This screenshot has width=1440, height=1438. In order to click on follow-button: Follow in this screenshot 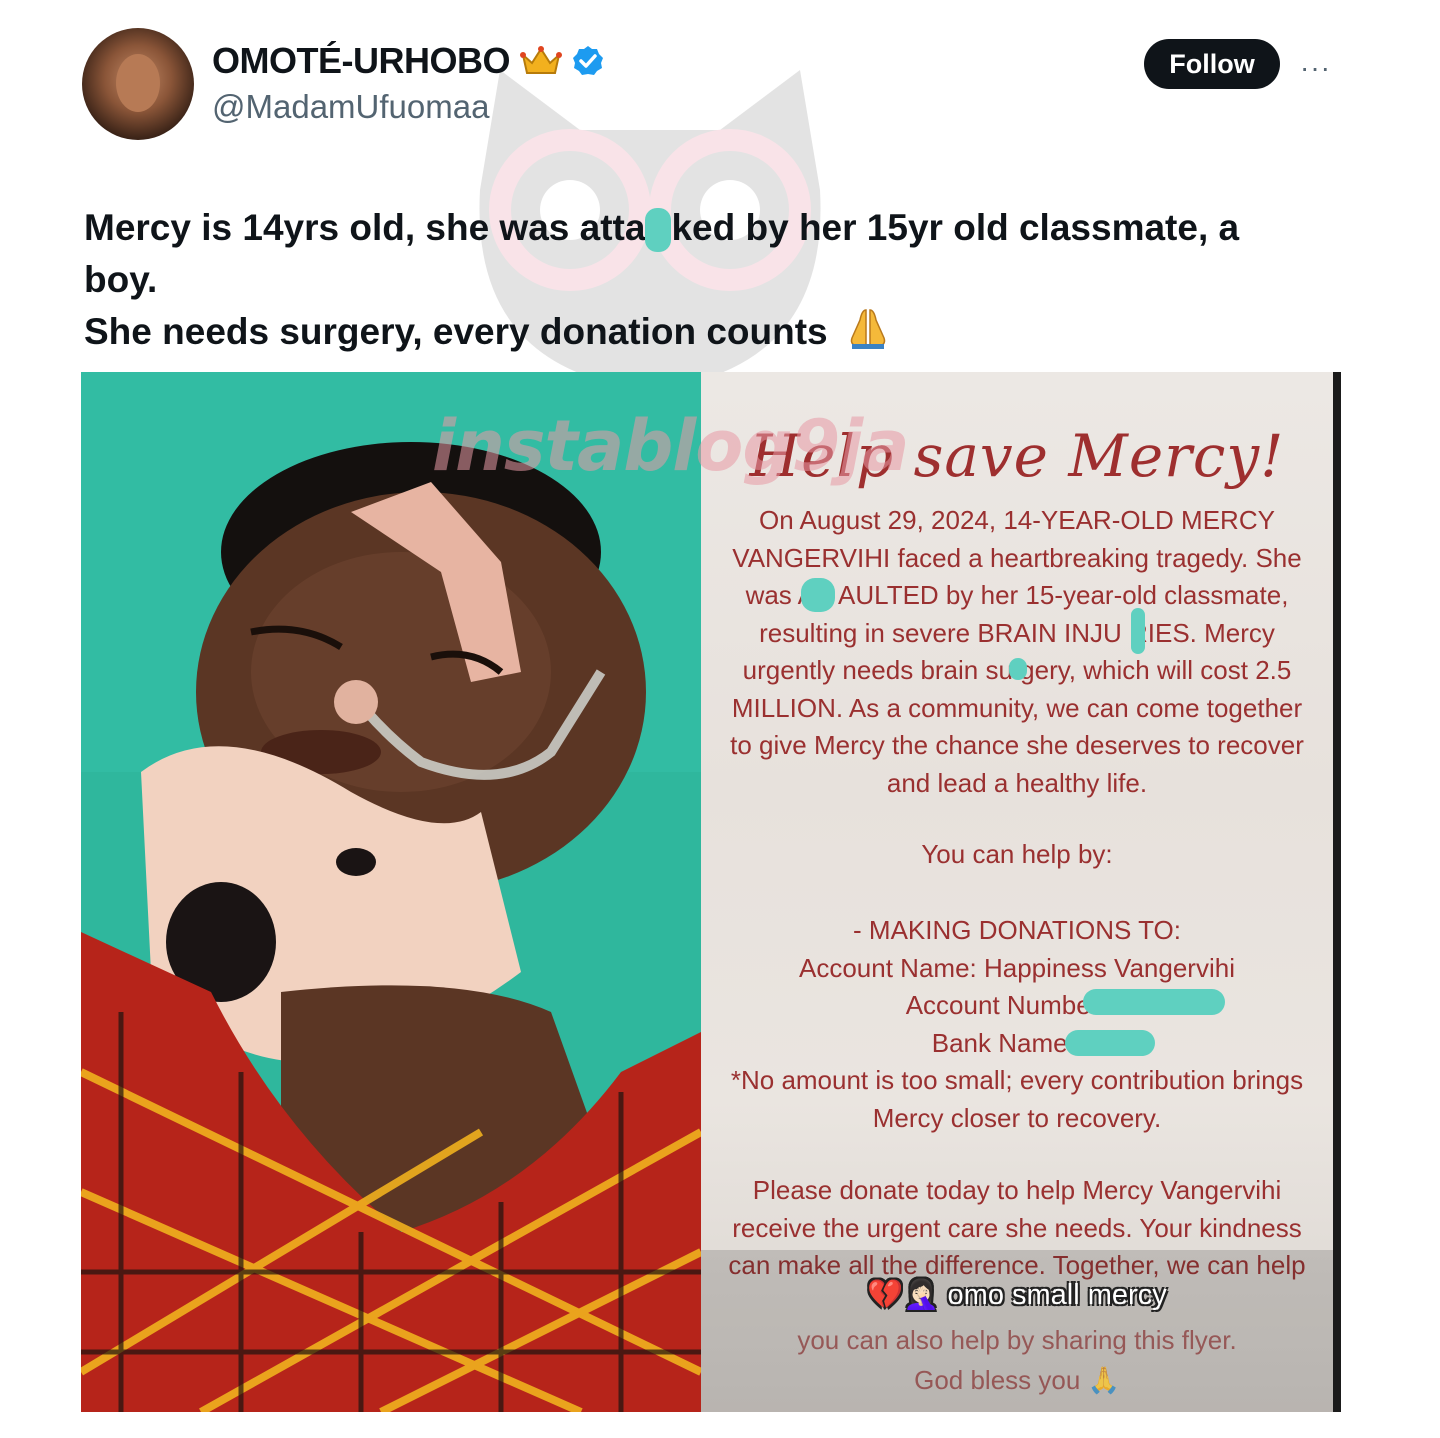, I will do `click(1212, 64)`.